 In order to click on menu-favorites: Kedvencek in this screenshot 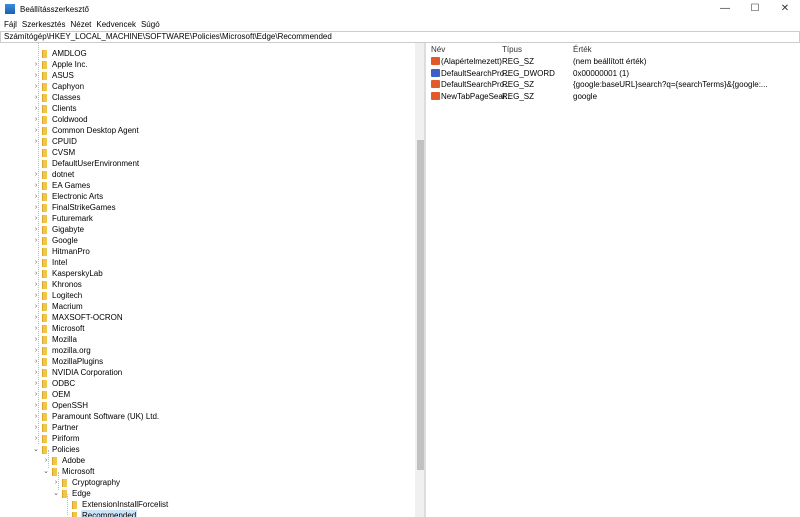, I will do `click(116, 24)`.